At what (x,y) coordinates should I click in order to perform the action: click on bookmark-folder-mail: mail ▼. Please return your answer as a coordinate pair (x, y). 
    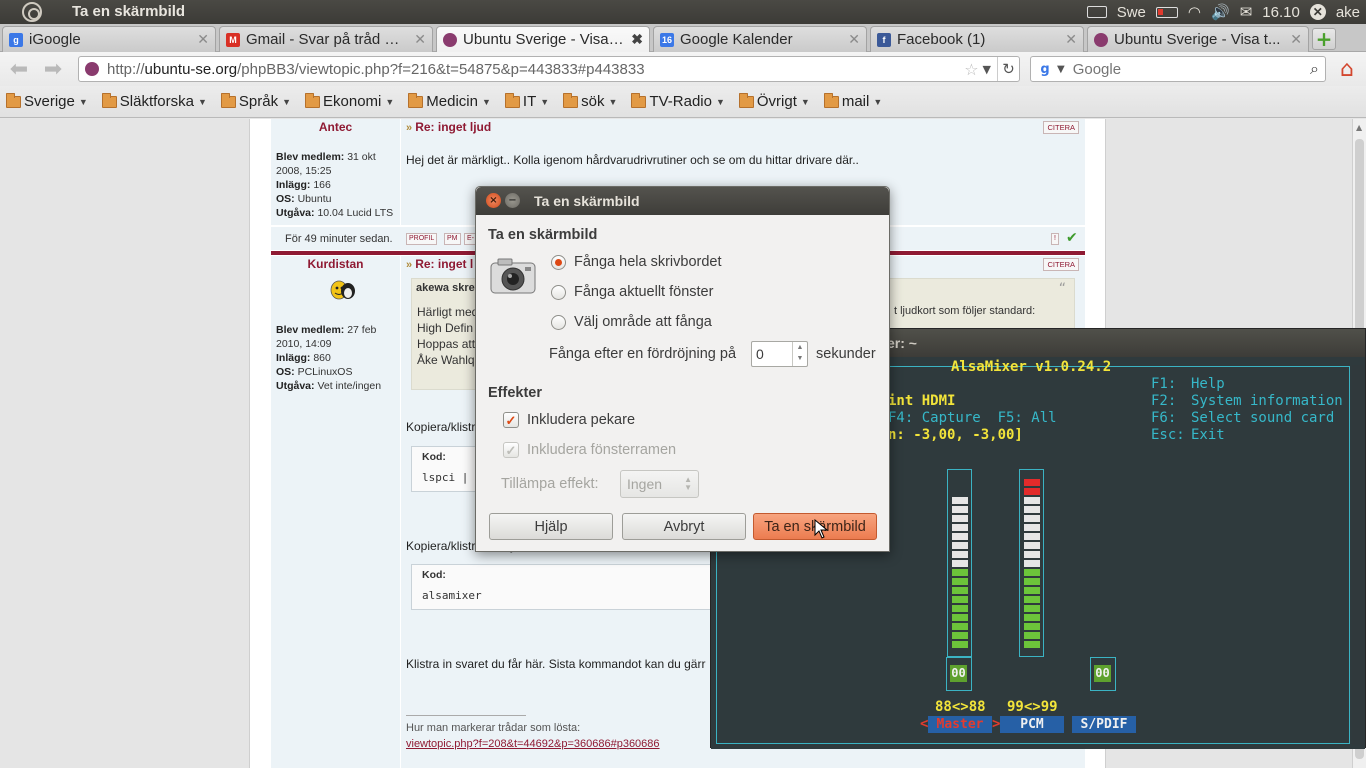
    Looking at the image, I should click on (852, 101).